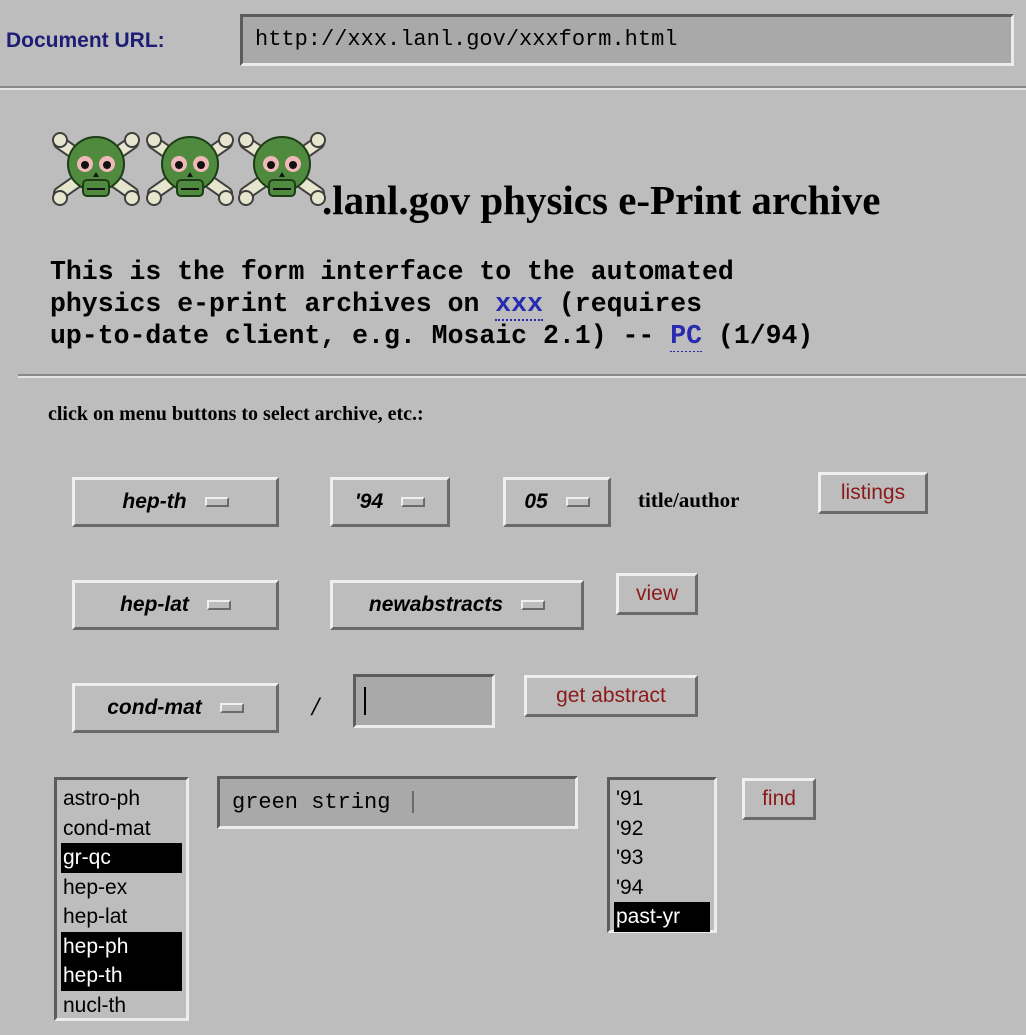 Image resolution: width=1026 pixels, height=1035 pixels. I want to click on listings-button: listings, so click(873, 493).